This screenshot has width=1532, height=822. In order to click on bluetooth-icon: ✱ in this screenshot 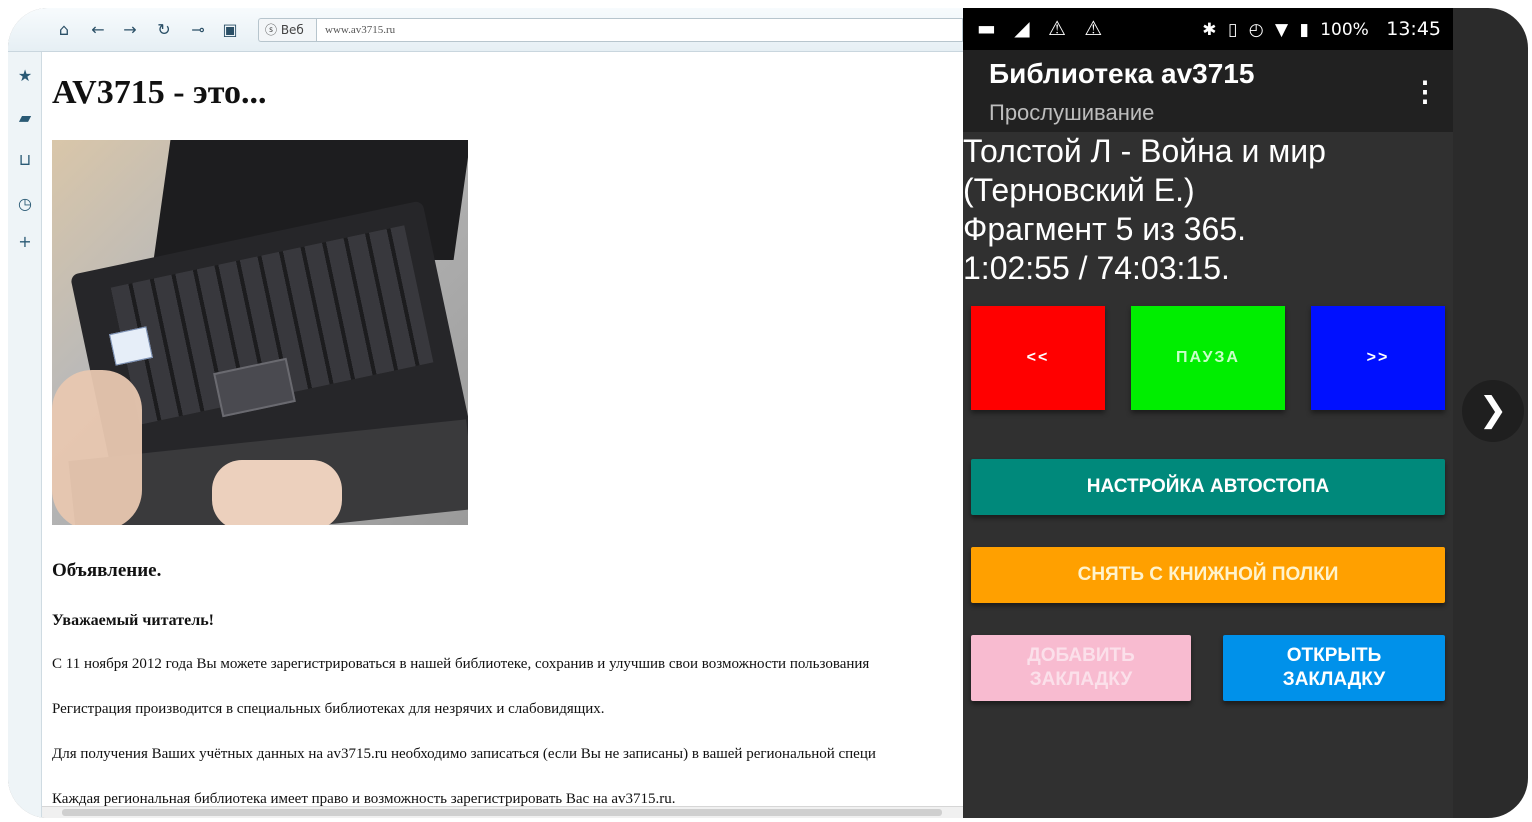, I will do `click(1209, 30)`.